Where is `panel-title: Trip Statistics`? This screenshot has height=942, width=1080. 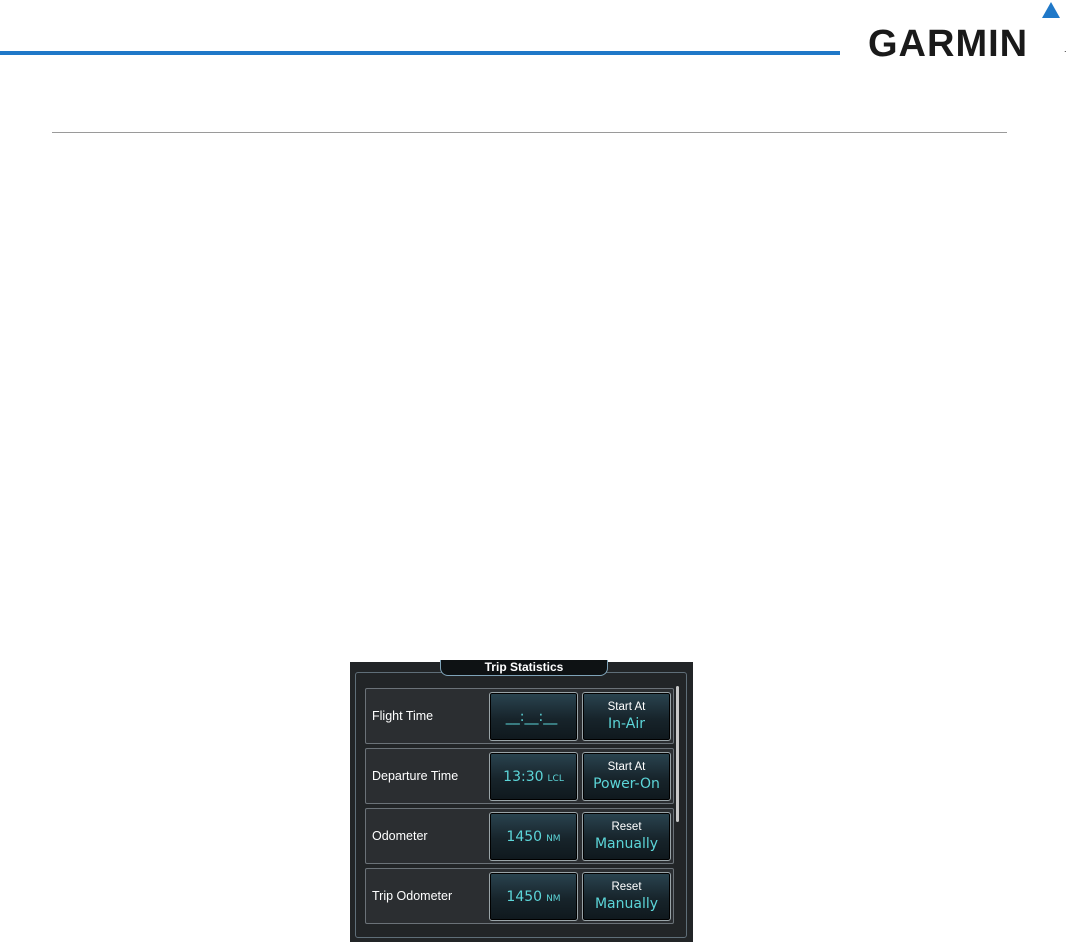 panel-title: Trip Statistics is located at coordinates (524, 668).